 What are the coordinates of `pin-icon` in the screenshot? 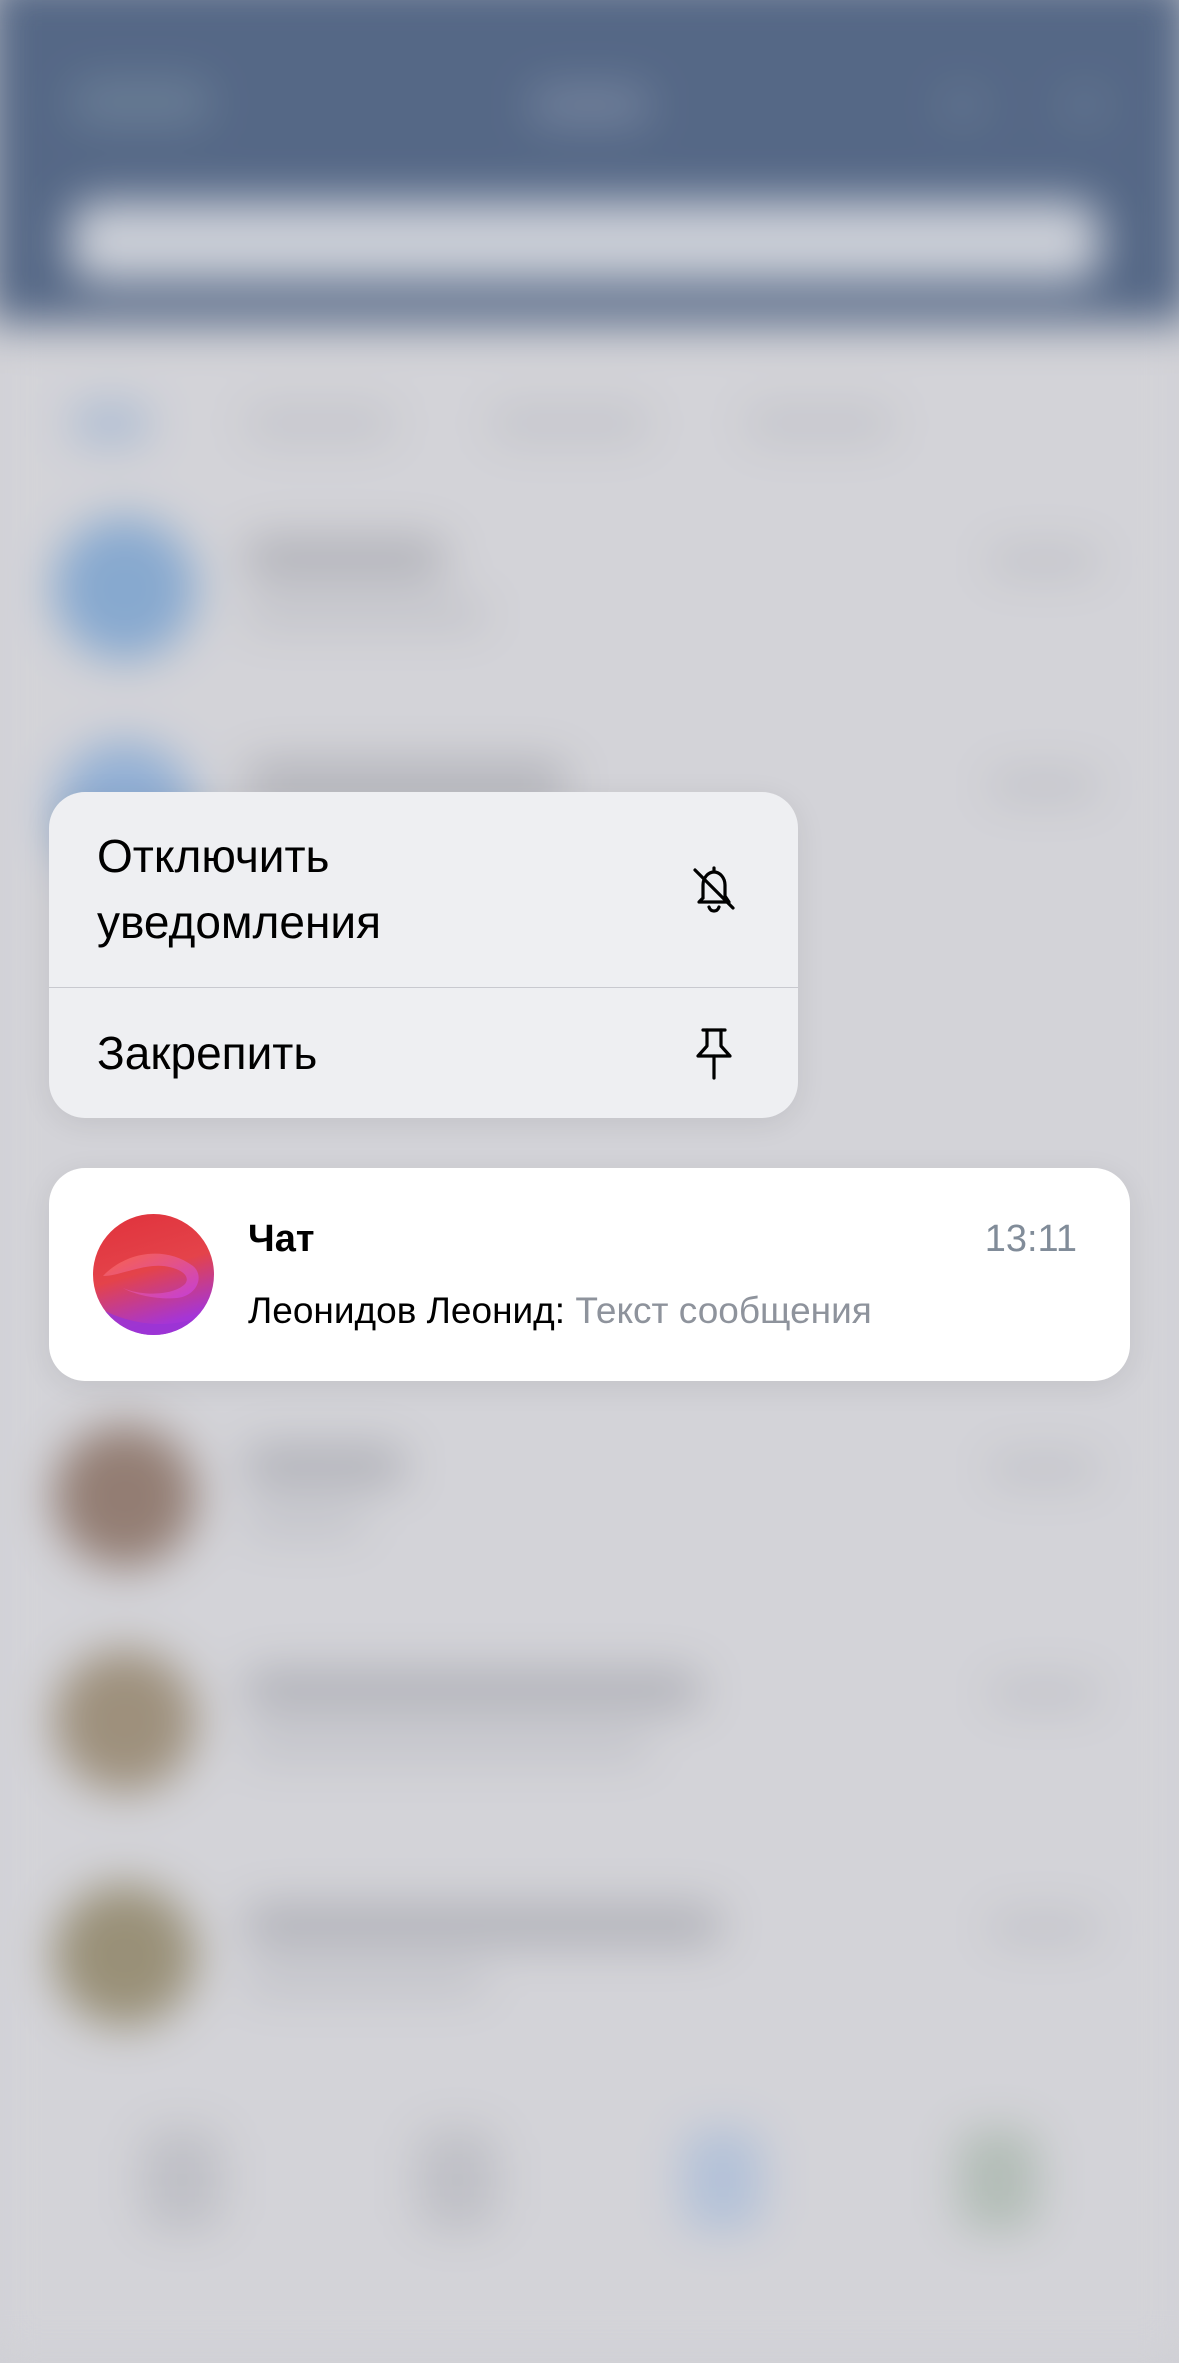 It's located at (714, 1054).